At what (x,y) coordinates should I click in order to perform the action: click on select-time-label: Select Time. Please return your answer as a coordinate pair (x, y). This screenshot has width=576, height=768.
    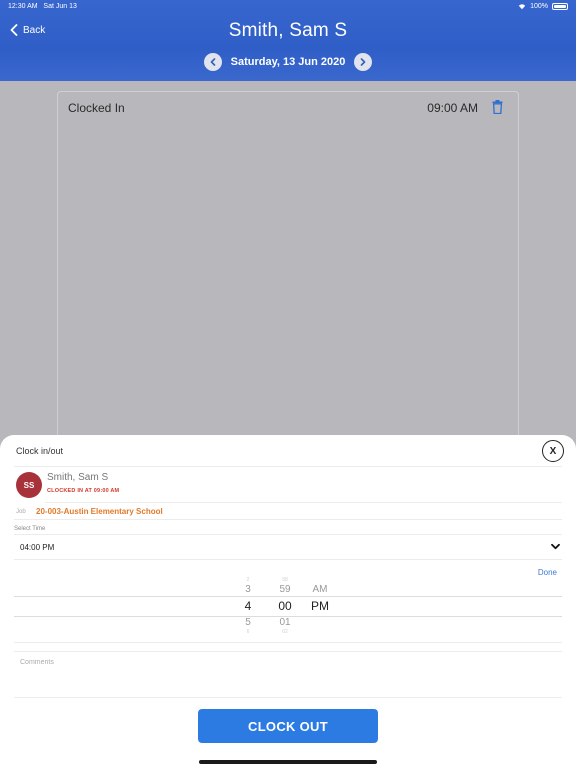
    Looking at the image, I should click on (30, 529).